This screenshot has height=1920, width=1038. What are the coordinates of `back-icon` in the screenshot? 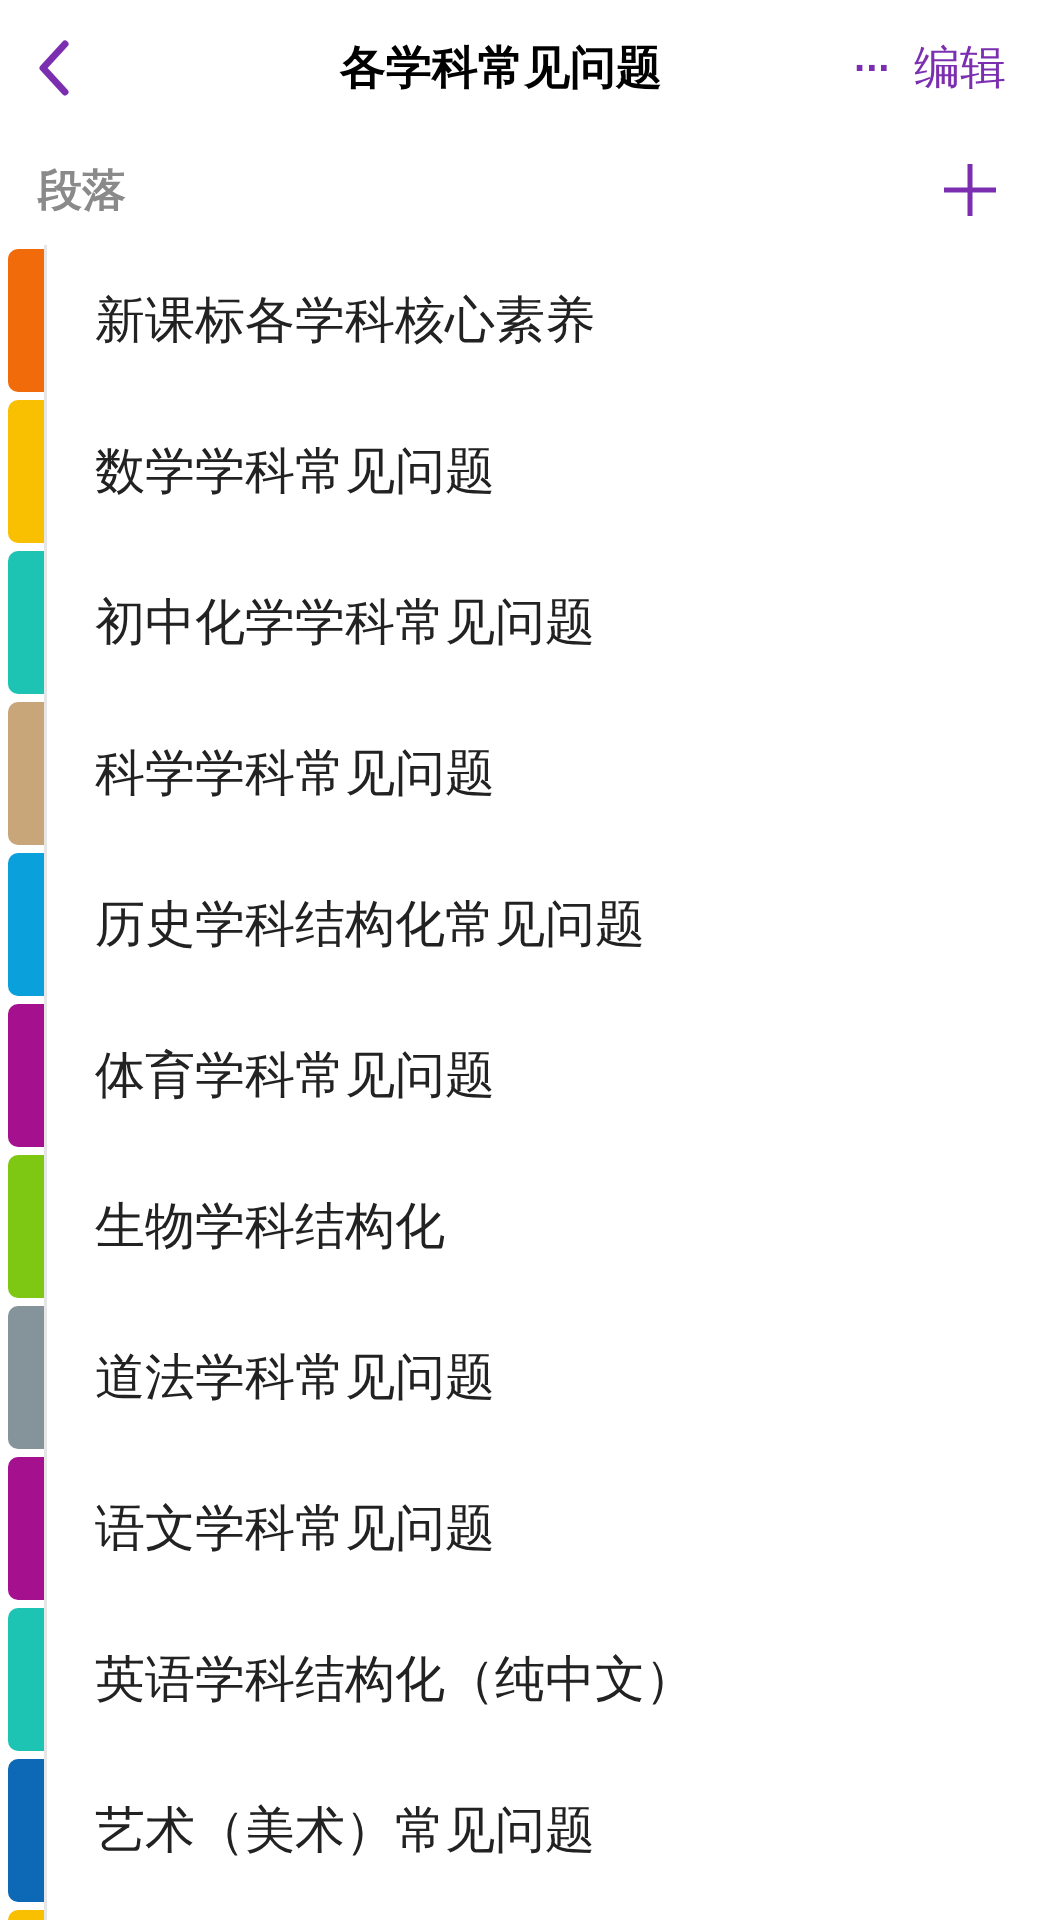 It's located at (54, 67).